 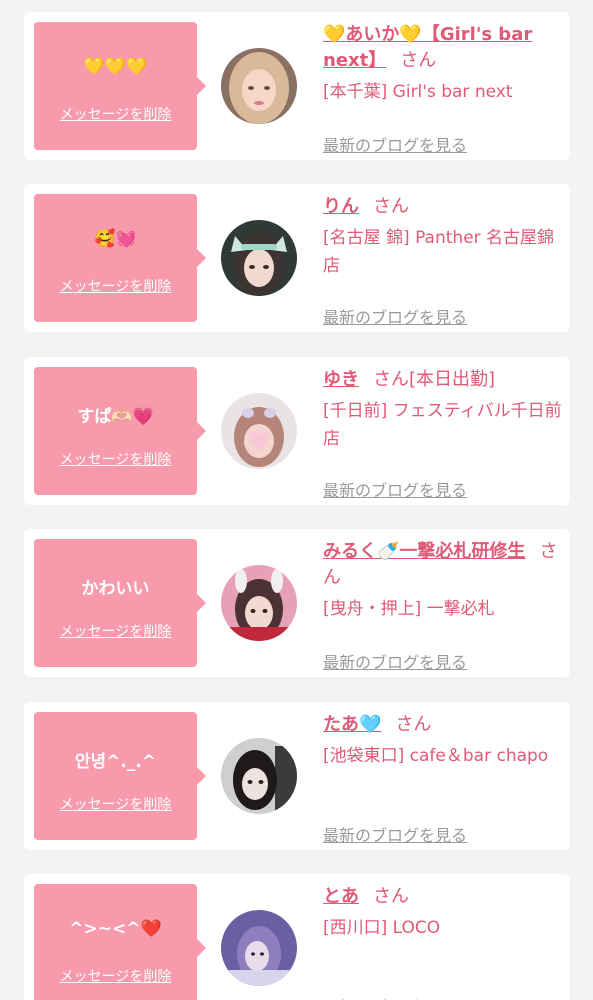 What do you see at coordinates (120, 776) in the screenshot?
I see `message-bubble: 안녕^._.^ メッセージを削除` at bounding box center [120, 776].